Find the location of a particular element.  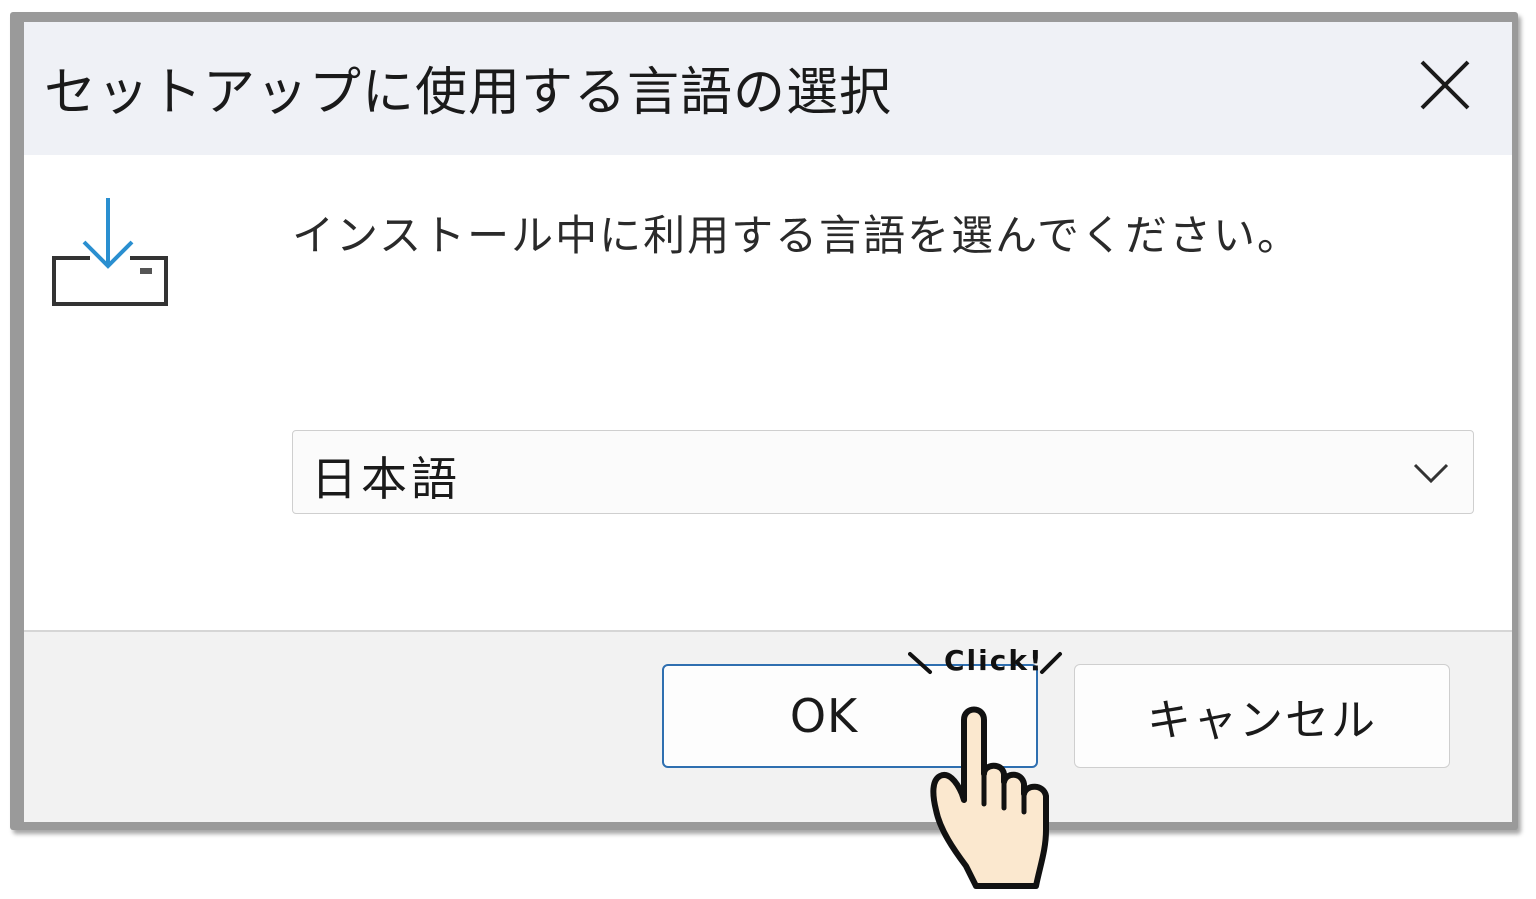

pointing-hand-icon is located at coordinates (989, 797).